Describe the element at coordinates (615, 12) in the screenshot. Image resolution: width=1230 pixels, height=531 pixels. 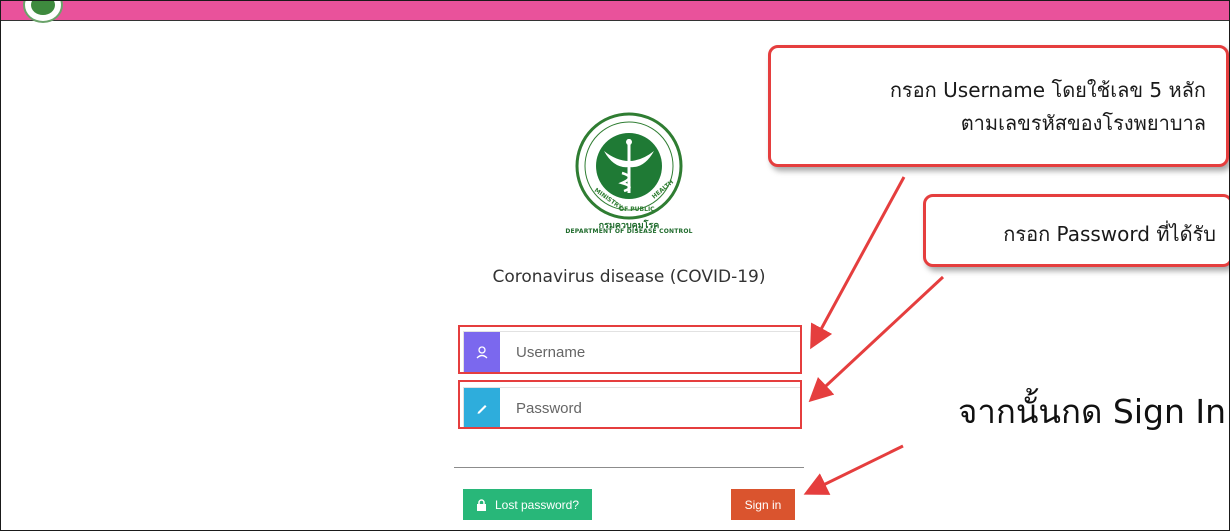
I see `top-bar` at that location.